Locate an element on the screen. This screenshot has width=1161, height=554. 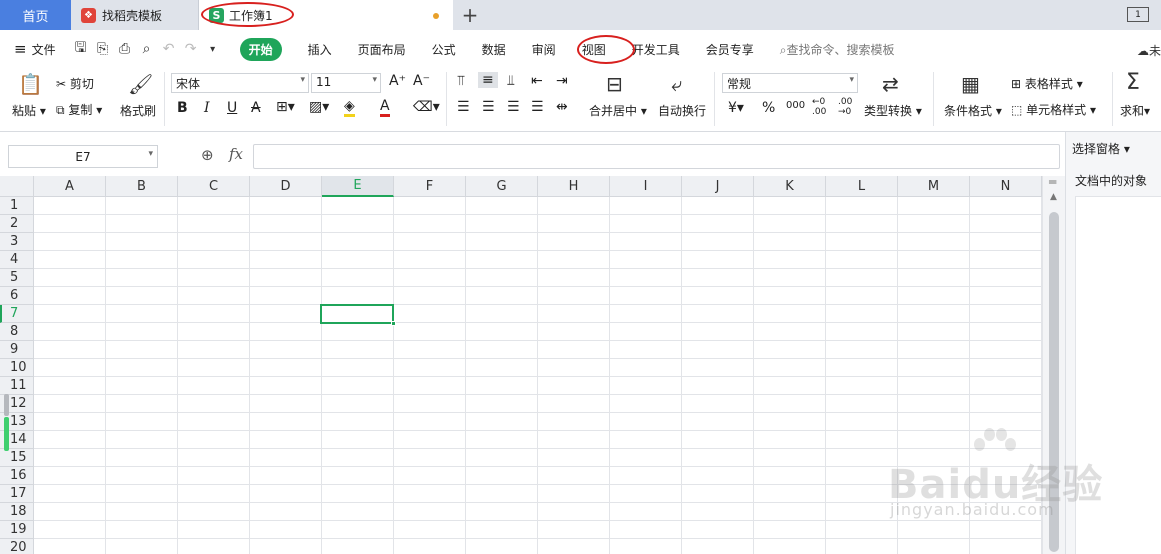
sum-button: 求和▾ is located at coordinates (1135, 110).